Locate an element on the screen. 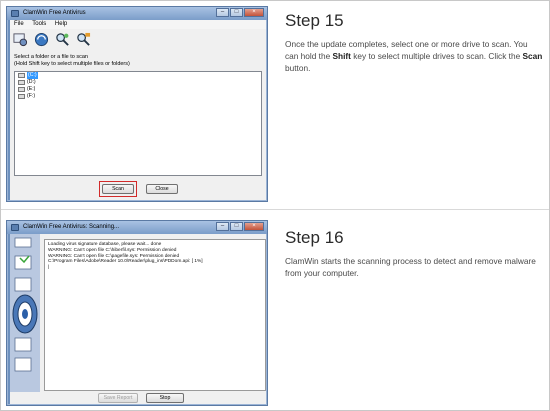 The width and height of the screenshot is (550, 411). menu-file: File is located at coordinates (19, 24).